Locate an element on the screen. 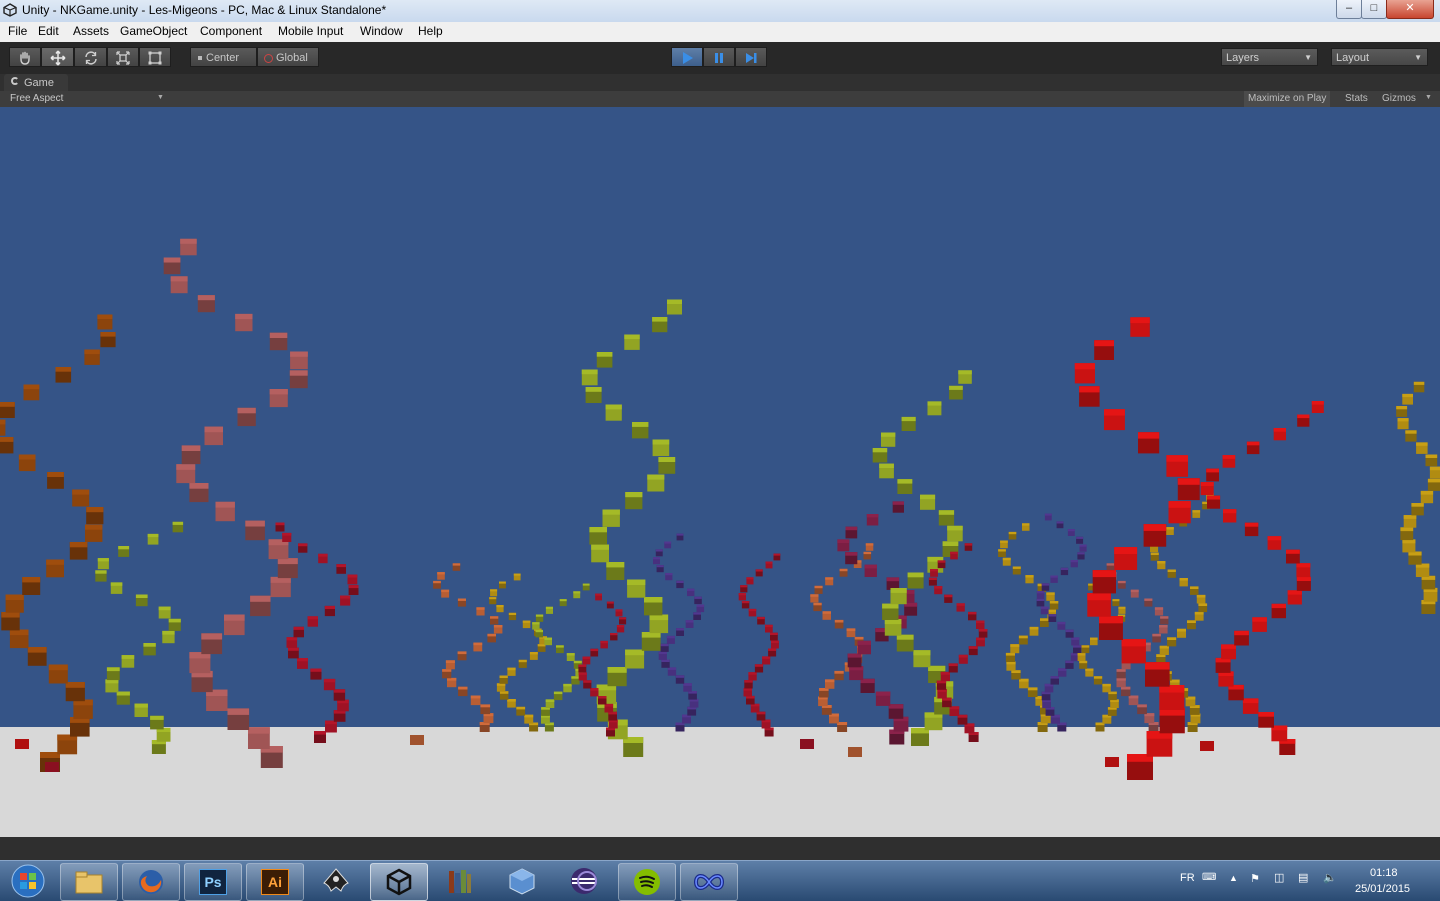 This screenshot has width=1440, height=901. action-center-icon: ⚑ is located at coordinates (1255, 878).